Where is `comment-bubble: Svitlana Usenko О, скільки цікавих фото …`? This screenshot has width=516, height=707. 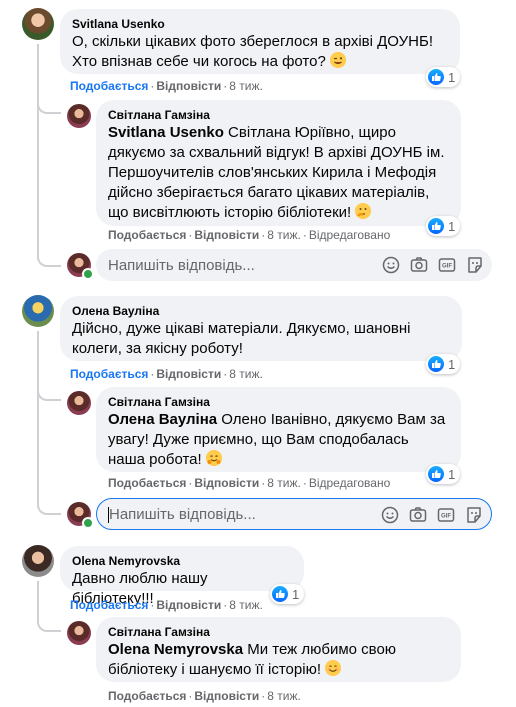 comment-bubble: Svitlana Usenko О, скільки цікавих фото … is located at coordinates (260, 41).